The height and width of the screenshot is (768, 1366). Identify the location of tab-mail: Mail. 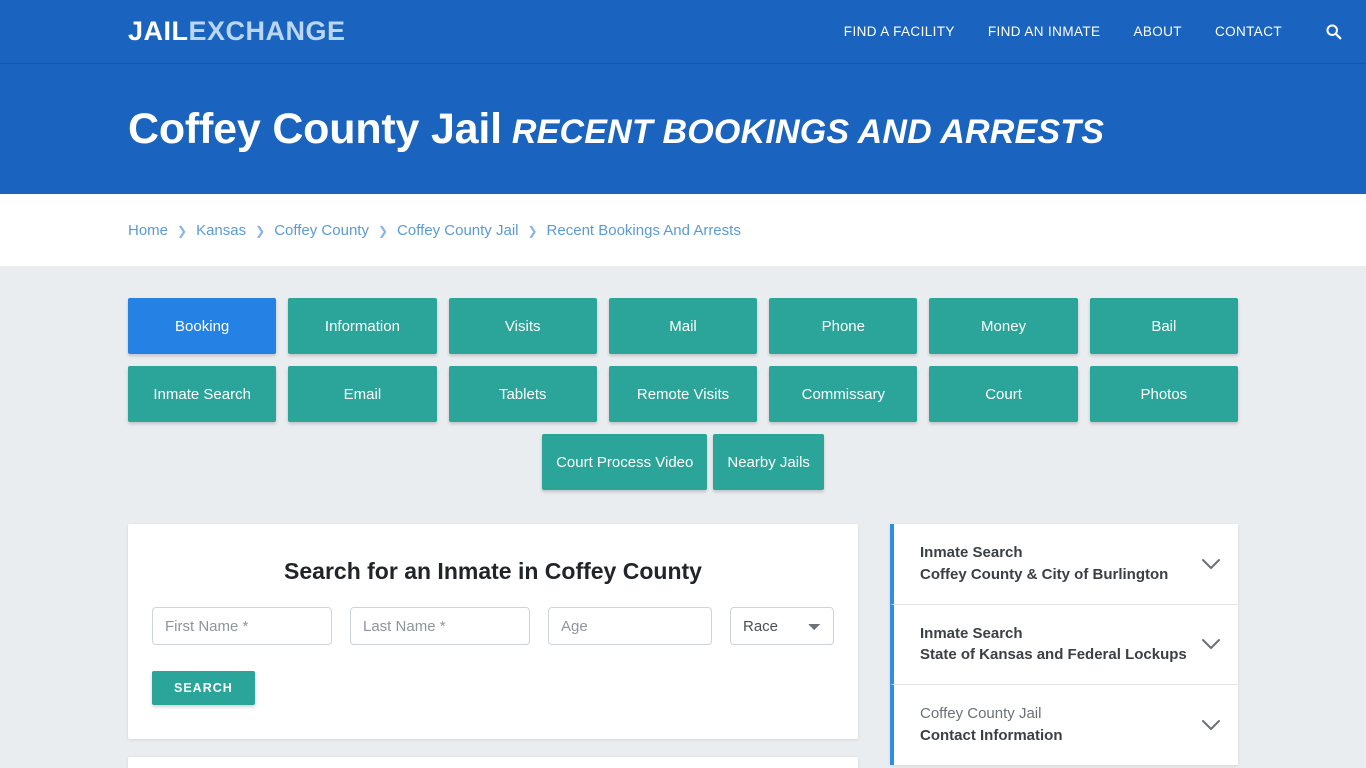
(683, 326).